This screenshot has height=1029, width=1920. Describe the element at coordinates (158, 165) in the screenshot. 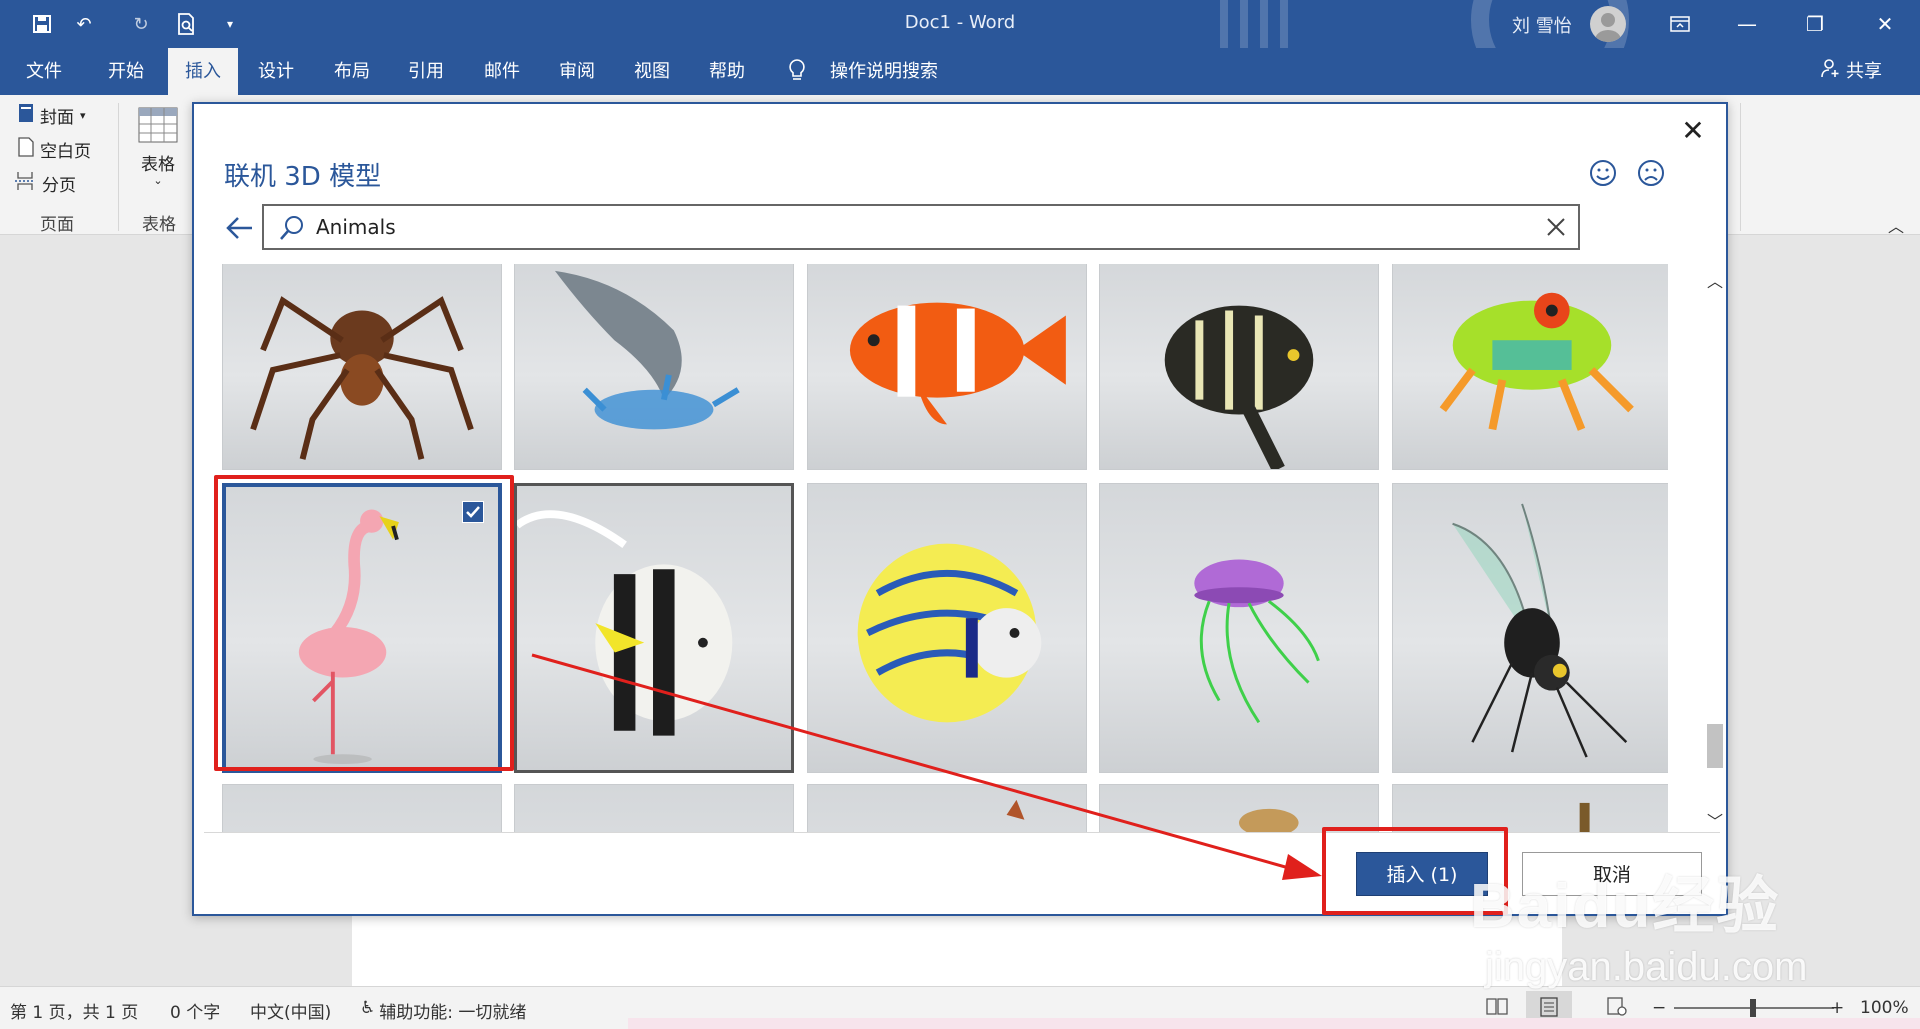

I see `table-label: 表格` at that location.